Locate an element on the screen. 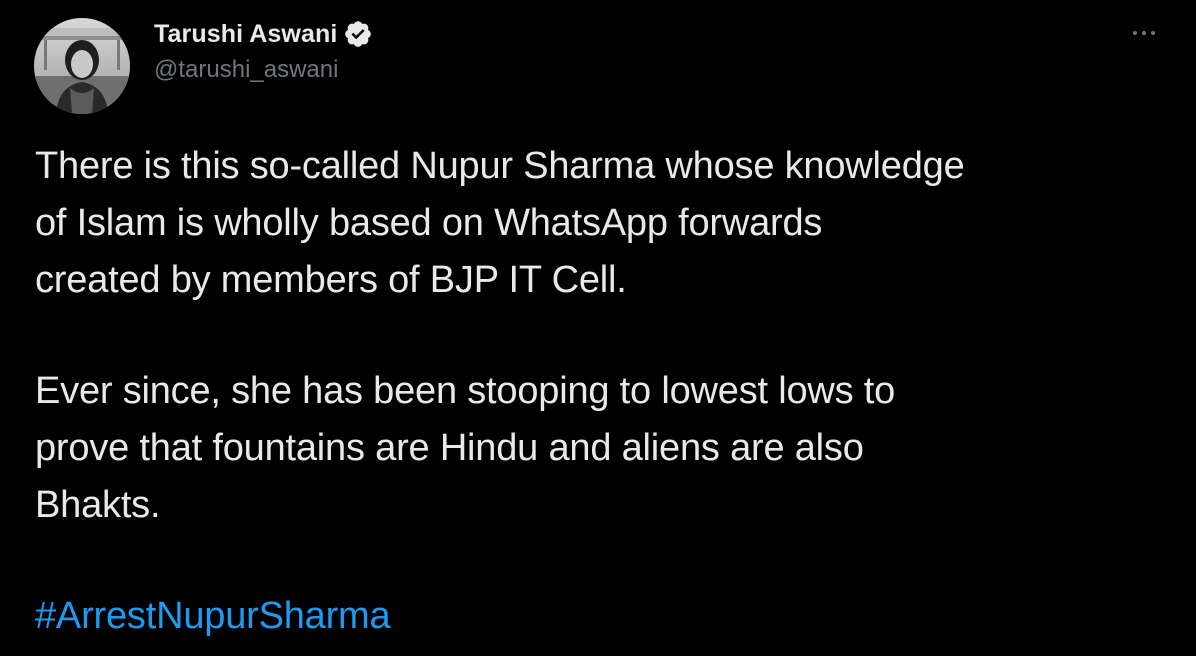 This screenshot has height=656, width=1196. author-handle: @tarushi_aswani is located at coordinates (263, 70).